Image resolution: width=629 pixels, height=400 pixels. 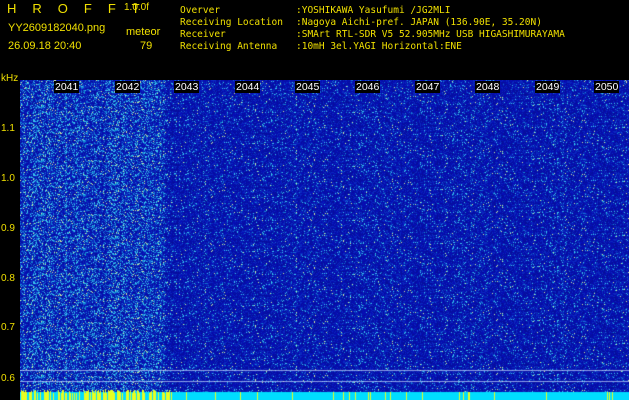 What do you see at coordinates (308, 87) in the screenshot?
I see `x-tick: 2045` at bounding box center [308, 87].